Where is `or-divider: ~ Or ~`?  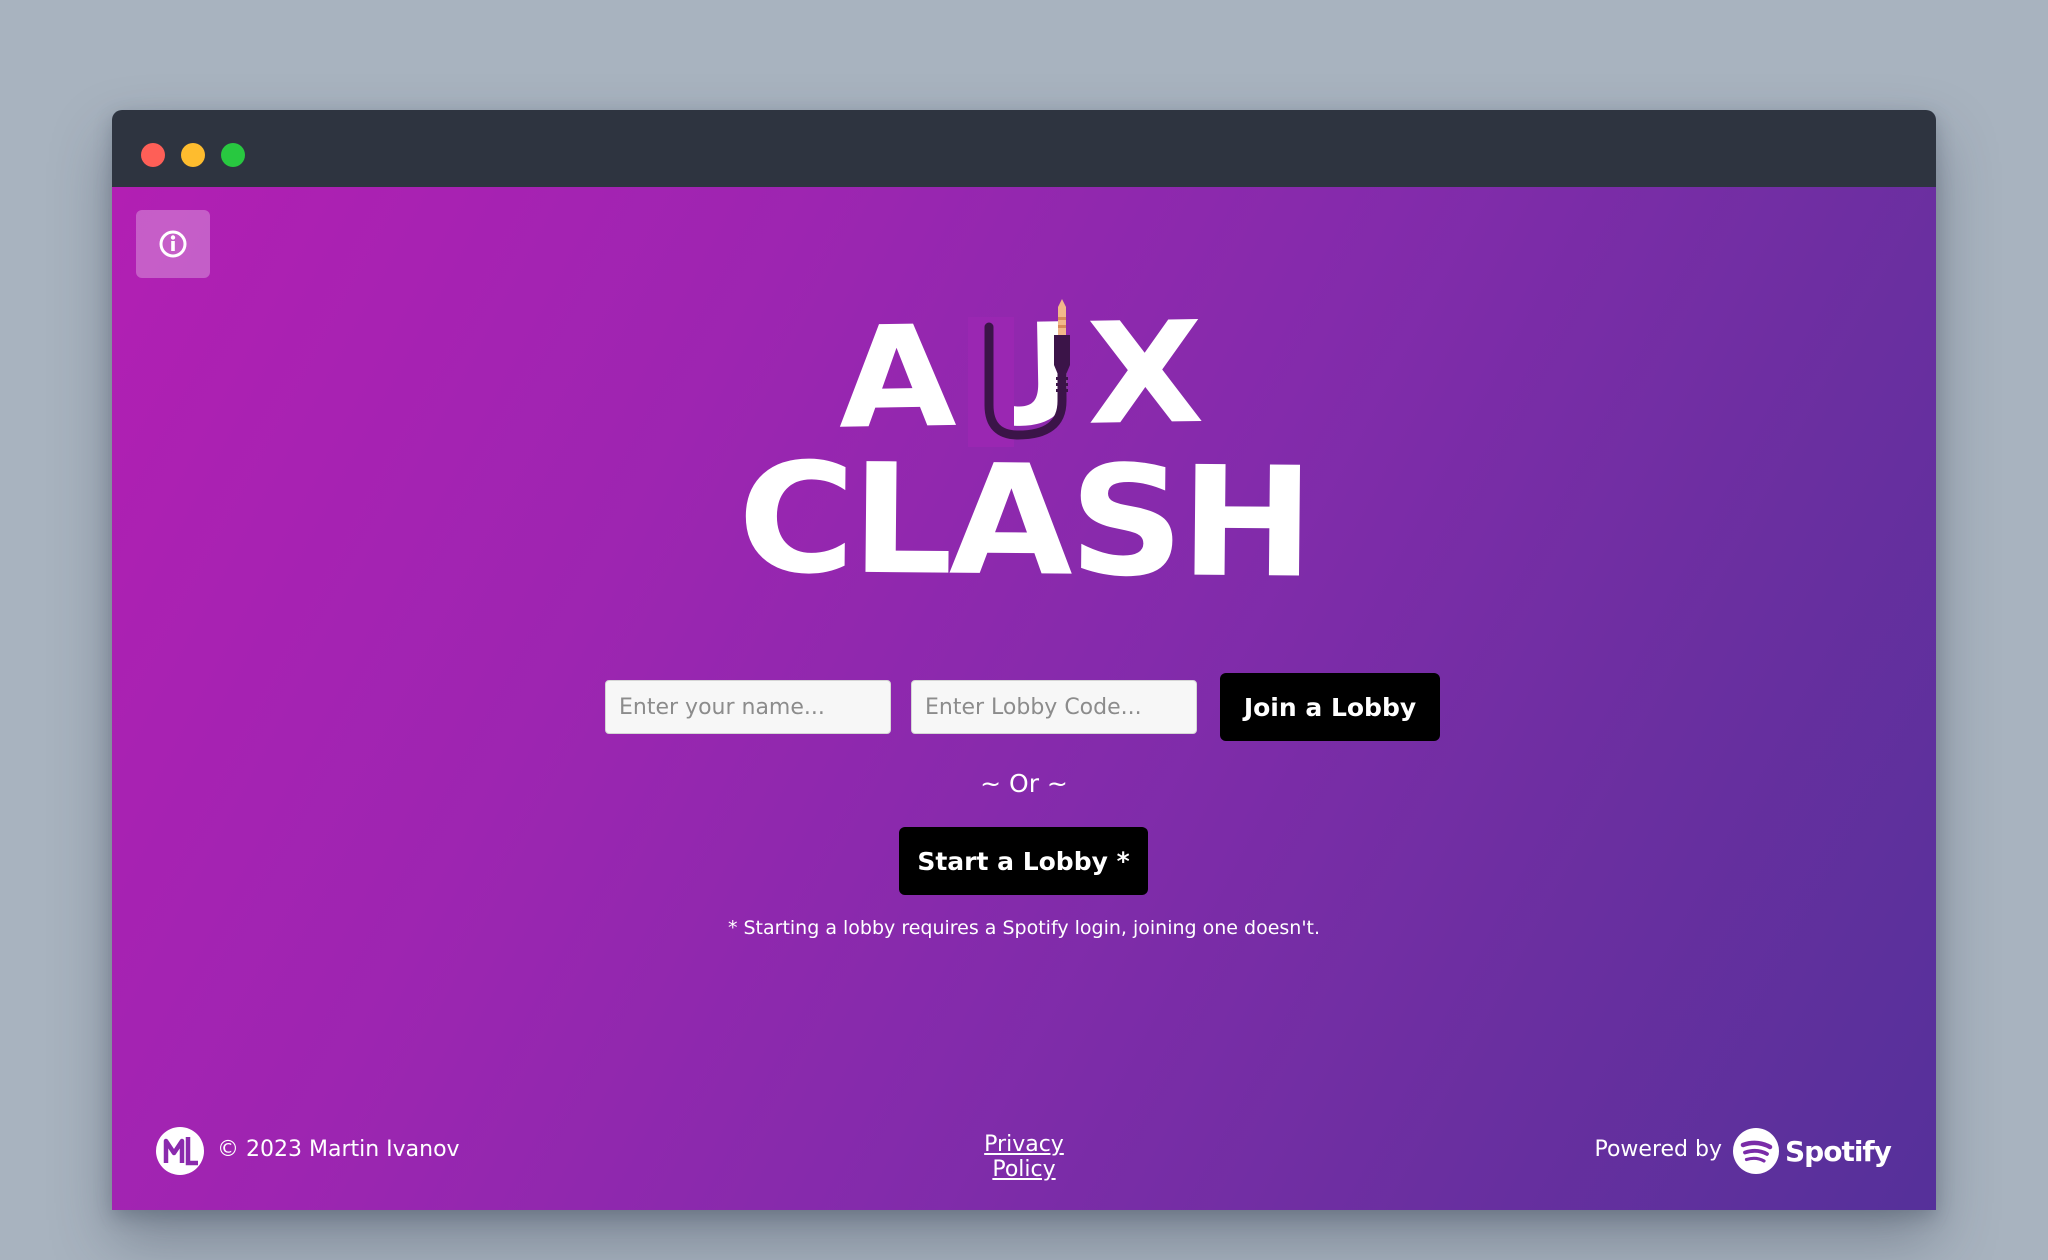
or-divider: ~ Or ~ is located at coordinates (1024, 783).